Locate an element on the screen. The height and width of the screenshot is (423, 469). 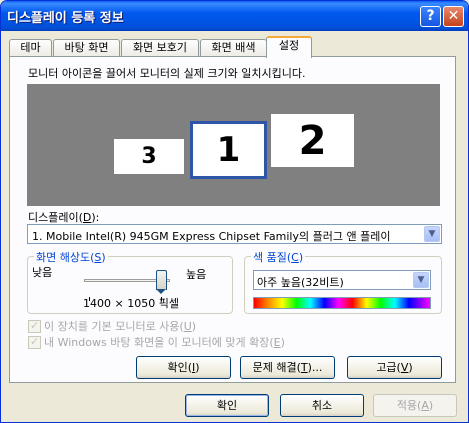
color-quality-group: 색 품질(C) 아주 높음(32비트) ▼ is located at coordinates (343, 281).